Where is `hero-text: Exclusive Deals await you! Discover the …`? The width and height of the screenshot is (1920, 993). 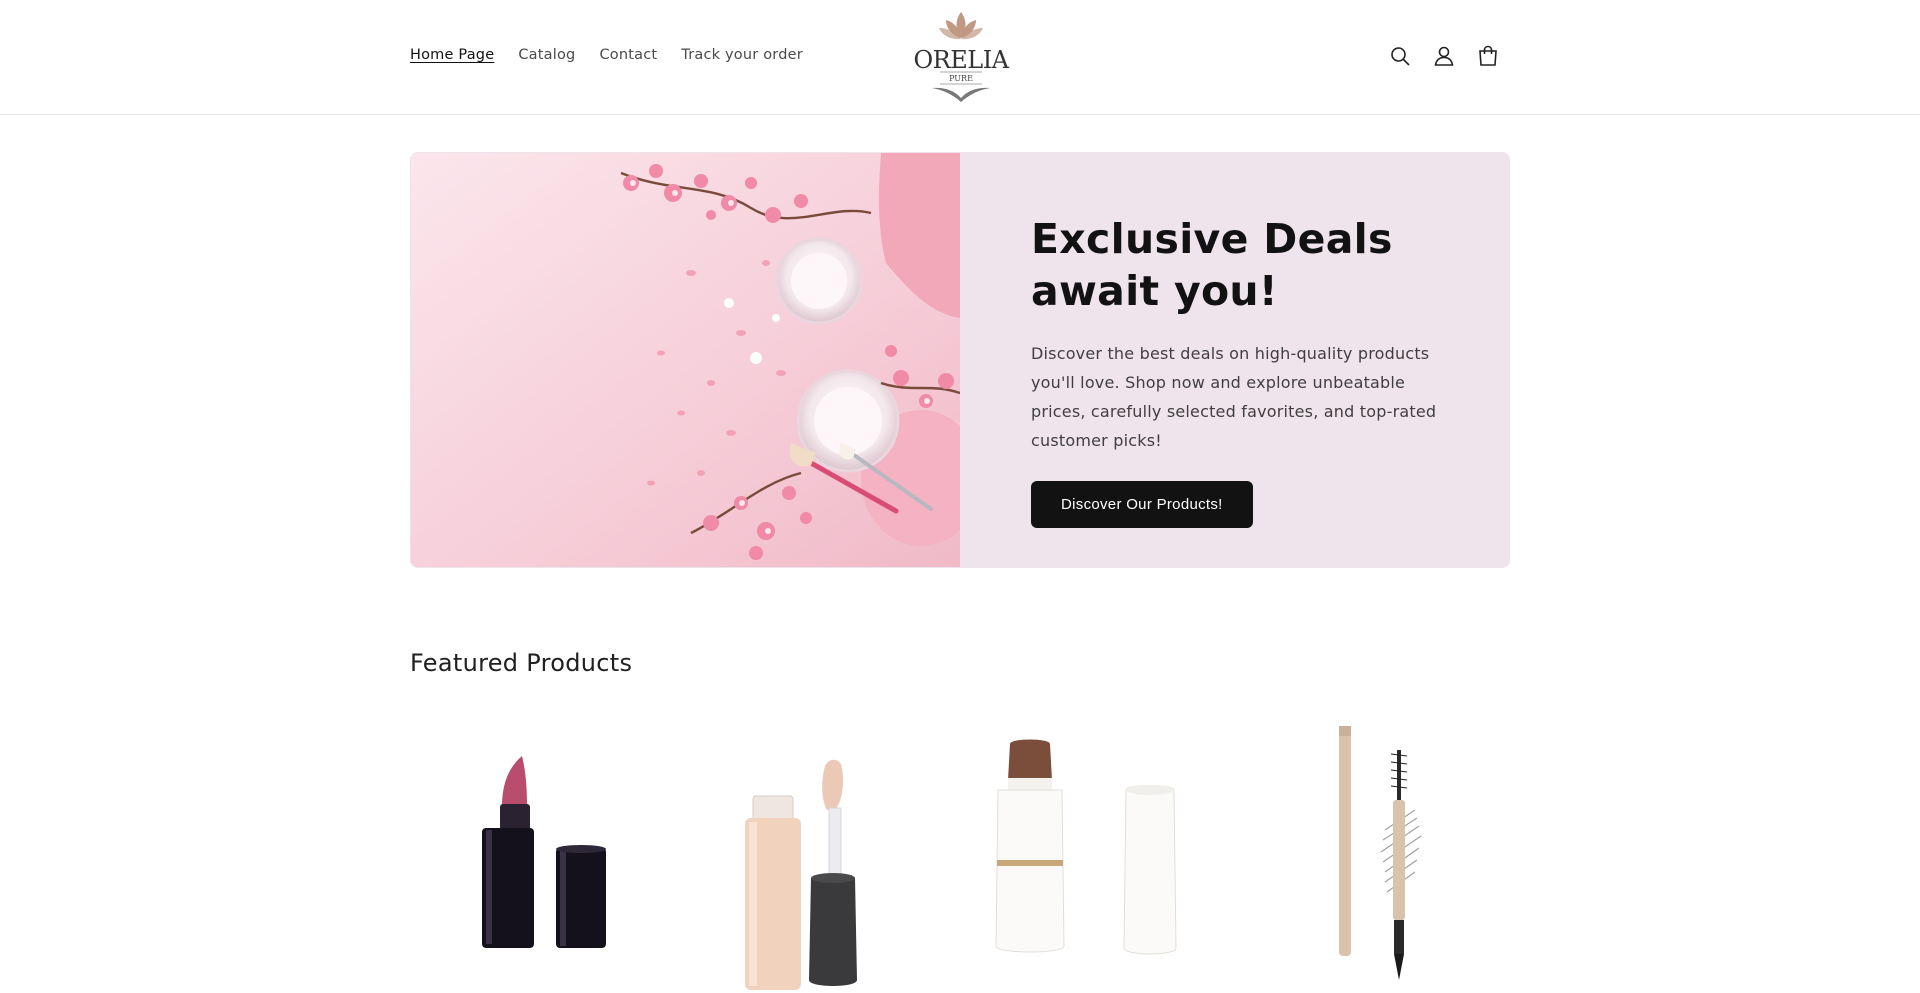 hero-text: Exclusive Deals await you! Discover the … is located at coordinates (1241, 370).